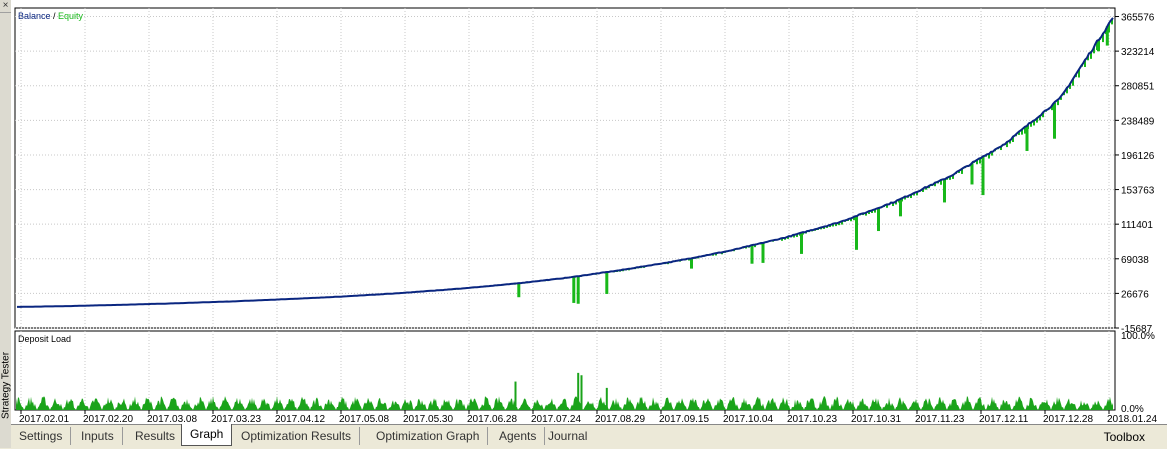  I want to click on y-tick-label: 238489, so click(1138, 121).